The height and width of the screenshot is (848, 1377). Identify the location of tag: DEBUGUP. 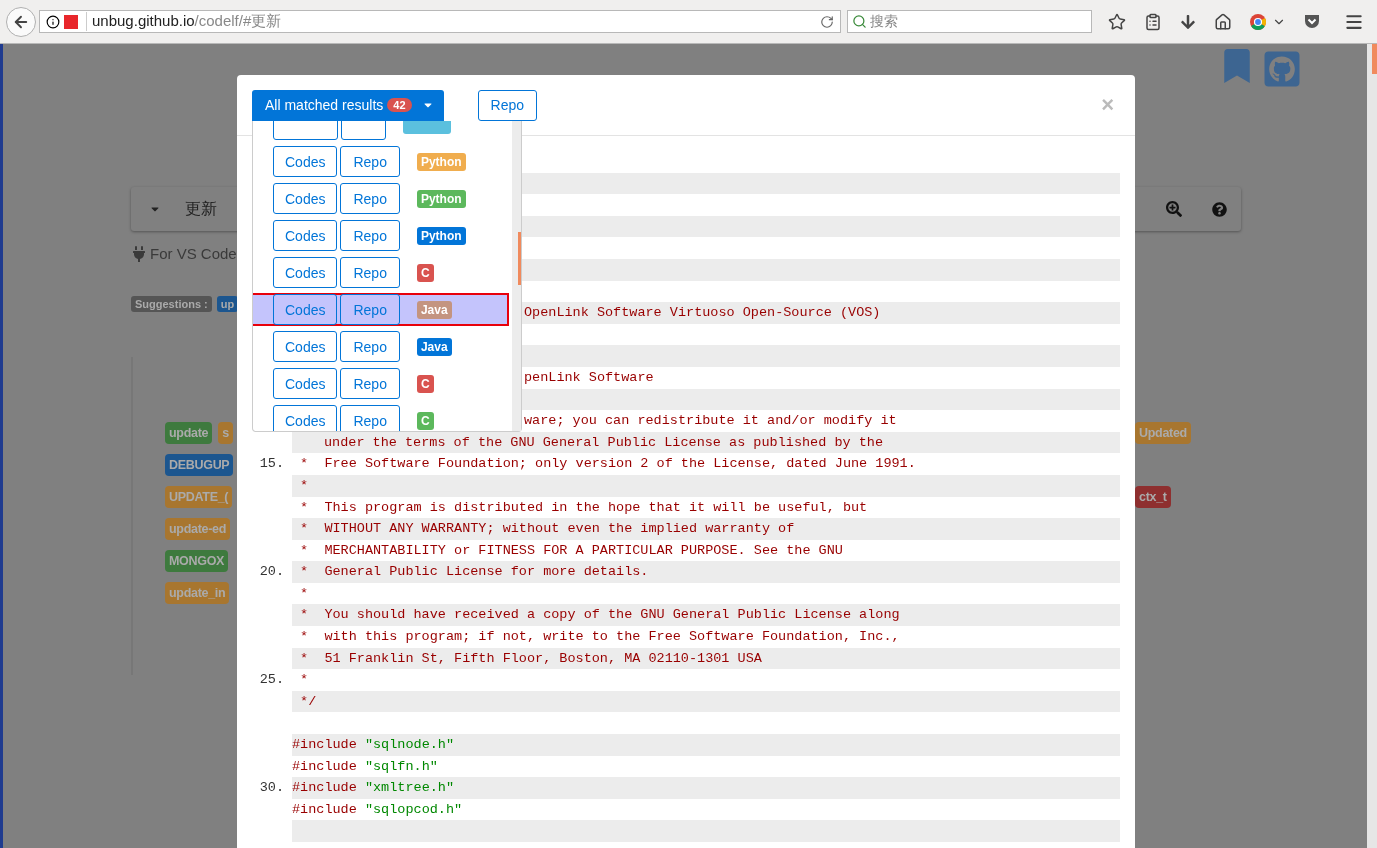
(199, 465).